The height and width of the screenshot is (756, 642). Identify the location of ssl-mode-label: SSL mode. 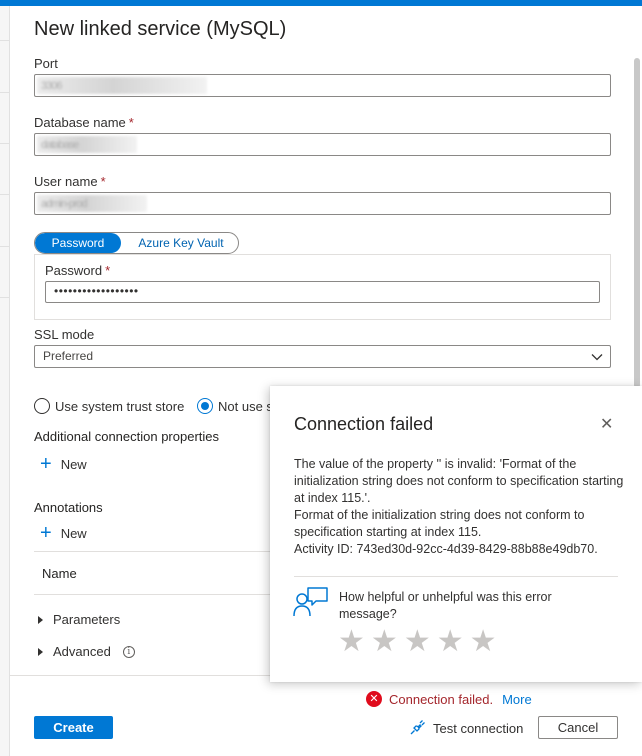
(64, 334).